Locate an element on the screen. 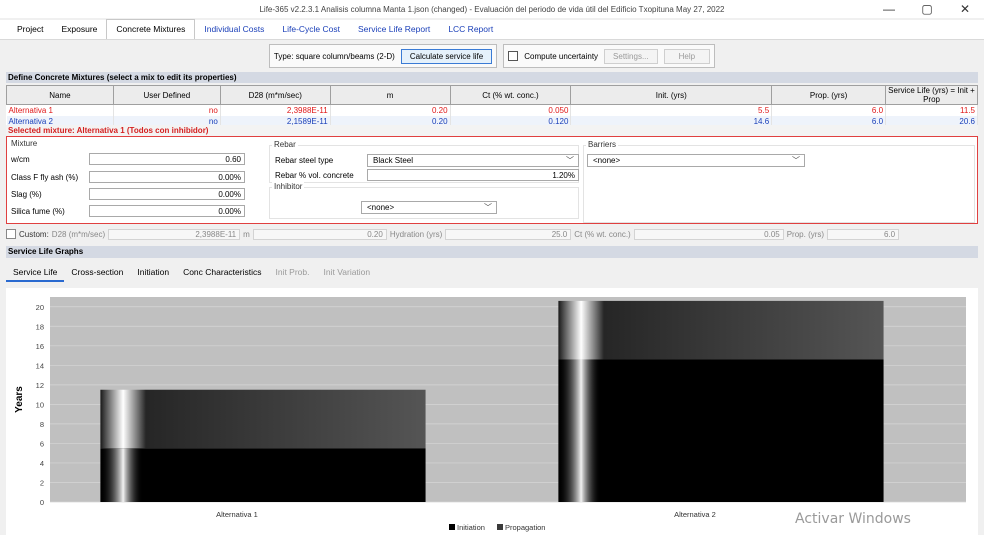 Image resolution: width=984 pixels, height=535 pixels. column-header: Init. (yrs) is located at coordinates (671, 95).